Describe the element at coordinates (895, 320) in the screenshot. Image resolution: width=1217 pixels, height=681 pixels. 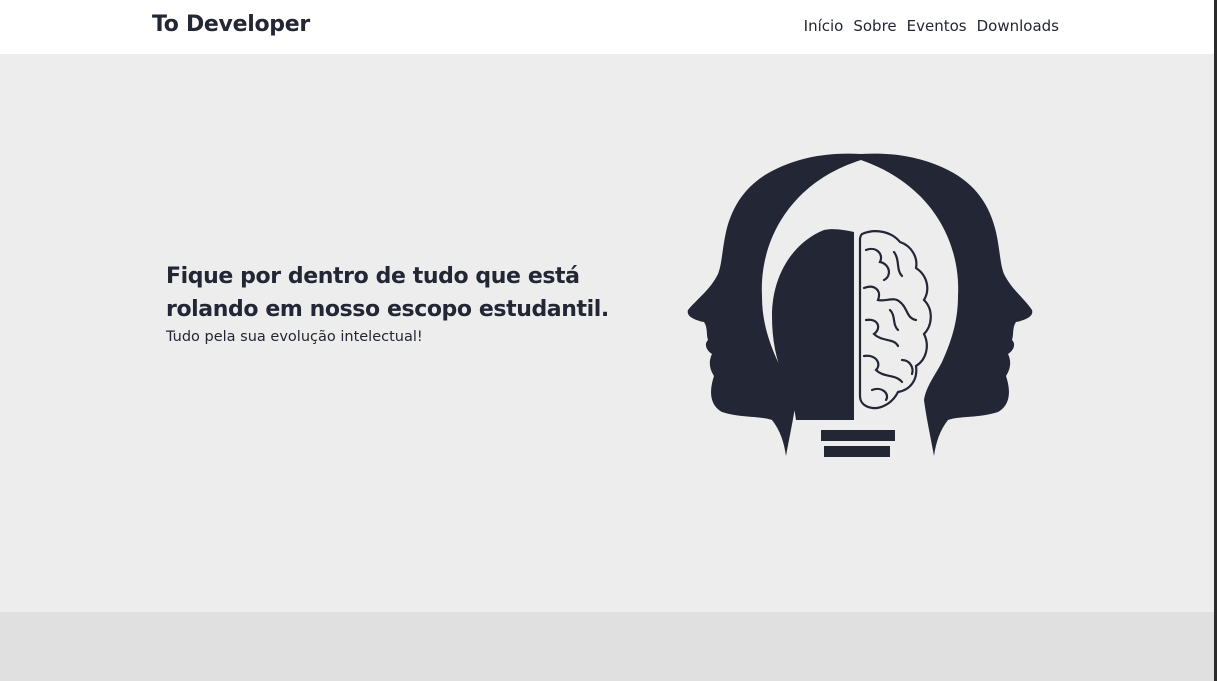
I see `brain-icon` at that location.